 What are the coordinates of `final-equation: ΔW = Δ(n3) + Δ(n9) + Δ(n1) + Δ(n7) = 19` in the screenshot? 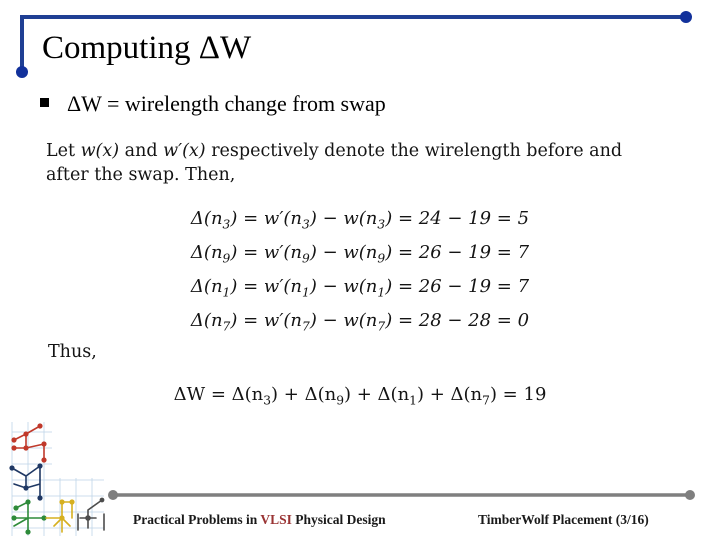 It's located at (360, 396).